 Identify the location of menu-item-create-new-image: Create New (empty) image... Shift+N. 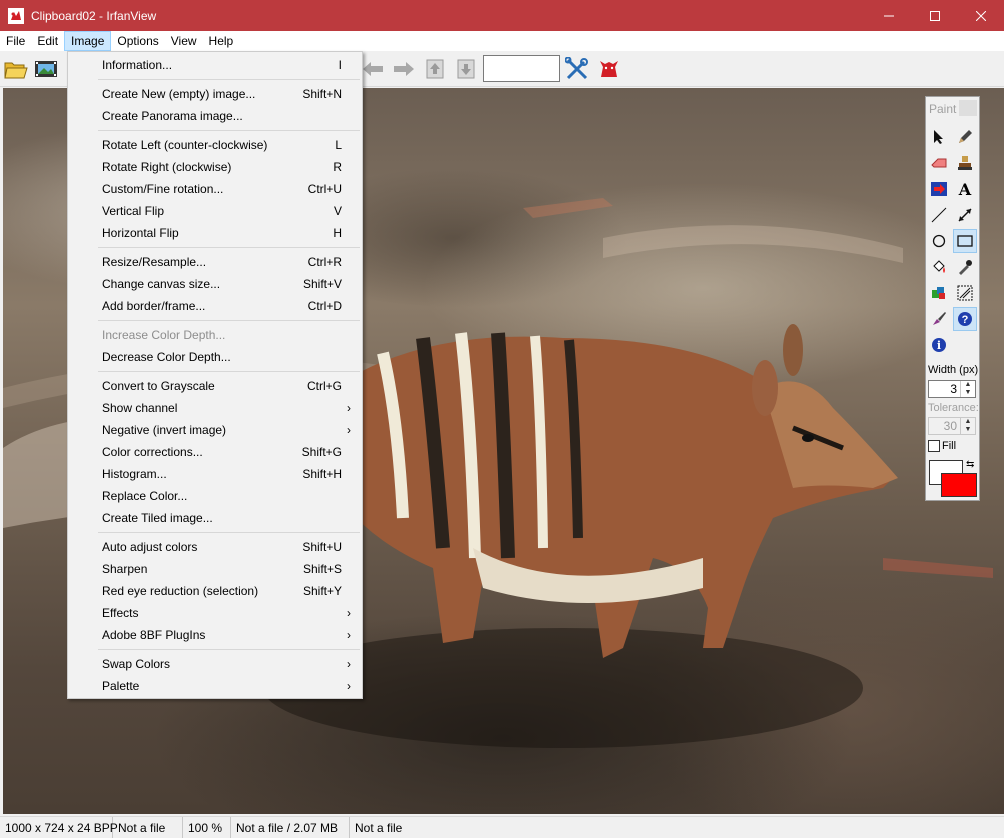
(215, 94).